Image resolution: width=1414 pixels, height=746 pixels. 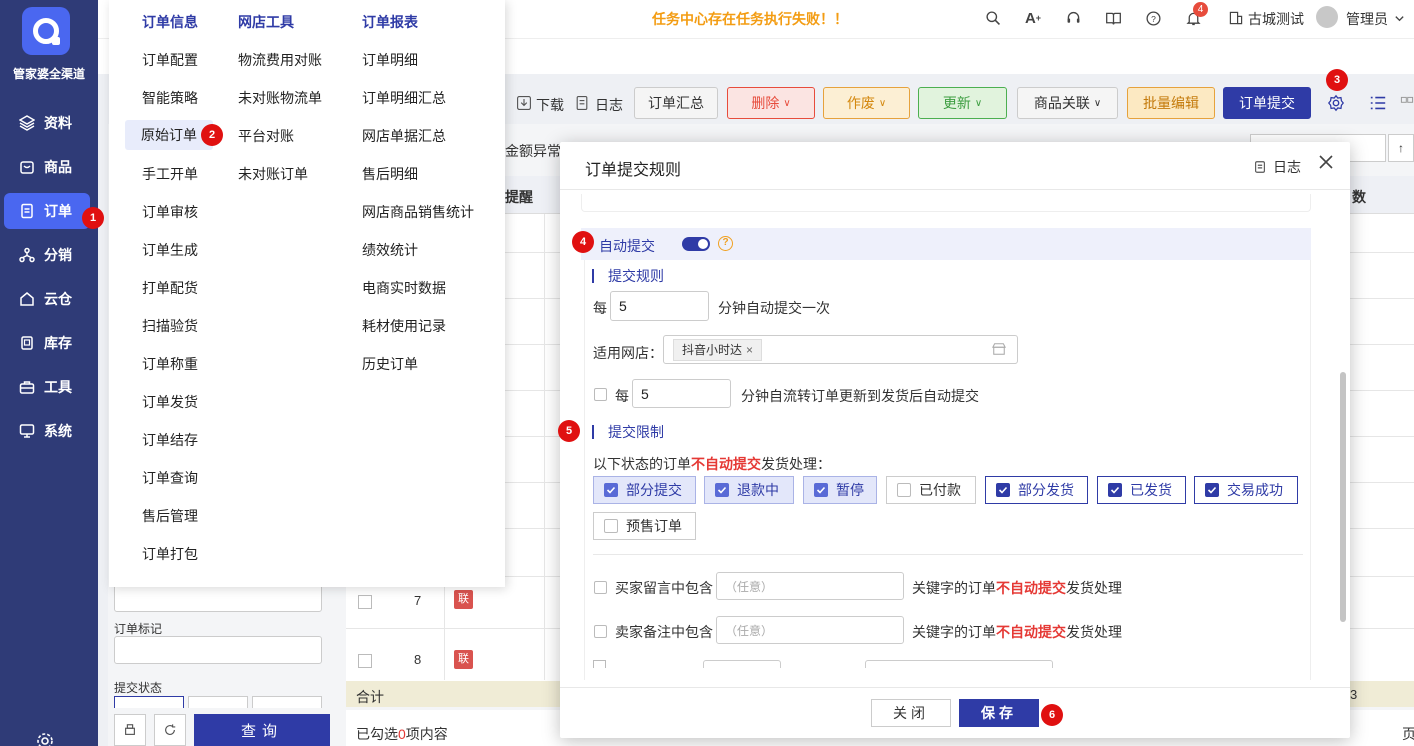 I want to click on menu-item-smart-strategy: 智能策略, so click(x=170, y=98).